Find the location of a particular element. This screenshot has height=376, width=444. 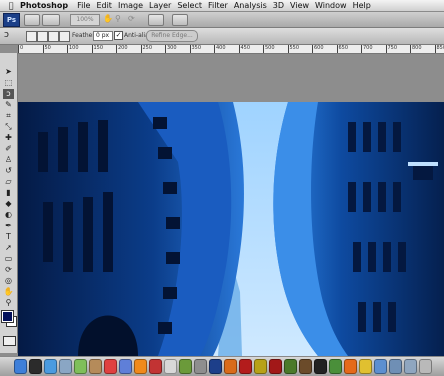

move-tool-icon: ➤ is located at coordinates (8, 72).